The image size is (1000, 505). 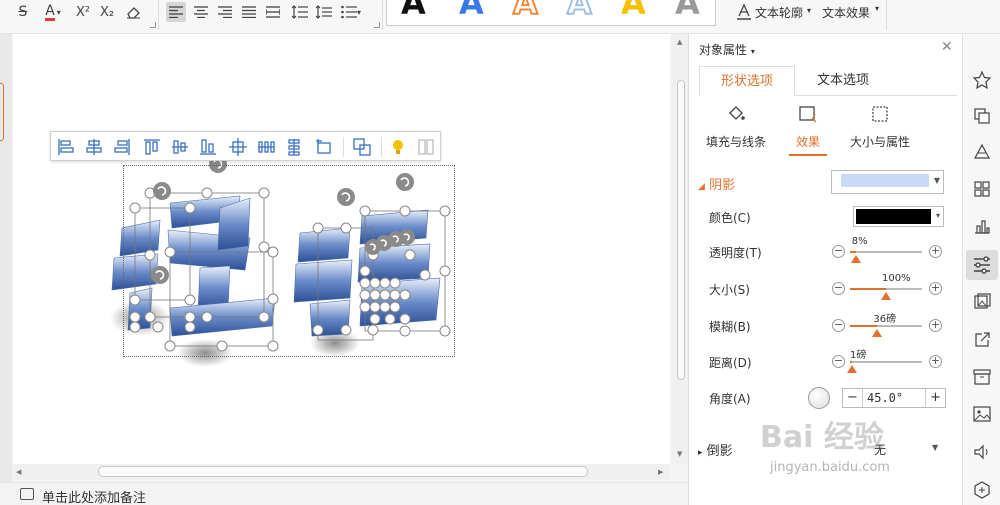 What do you see at coordinates (679, 42) in the screenshot?
I see `scroll-up-icon: ▲` at bounding box center [679, 42].